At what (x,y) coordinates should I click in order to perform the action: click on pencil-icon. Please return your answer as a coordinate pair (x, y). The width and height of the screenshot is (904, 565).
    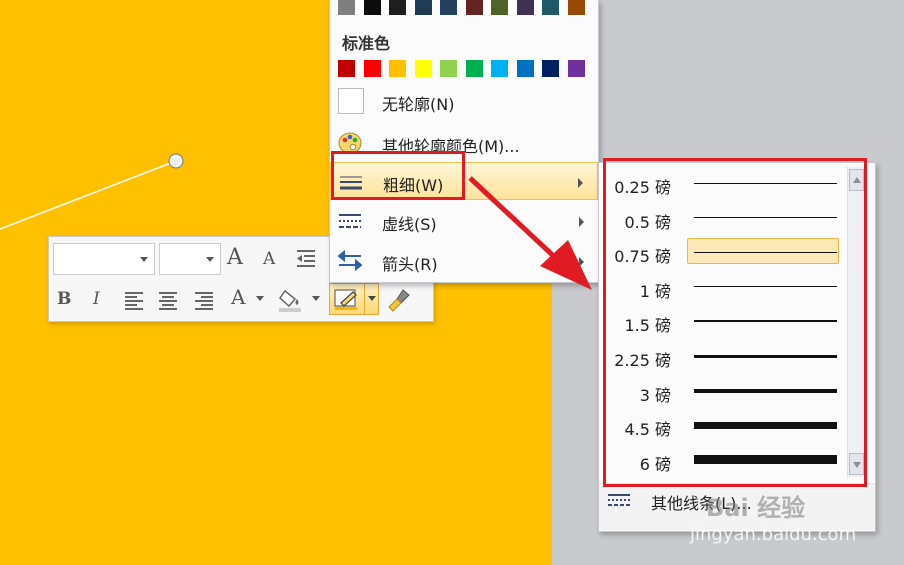
    Looking at the image, I should click on (345, 299).